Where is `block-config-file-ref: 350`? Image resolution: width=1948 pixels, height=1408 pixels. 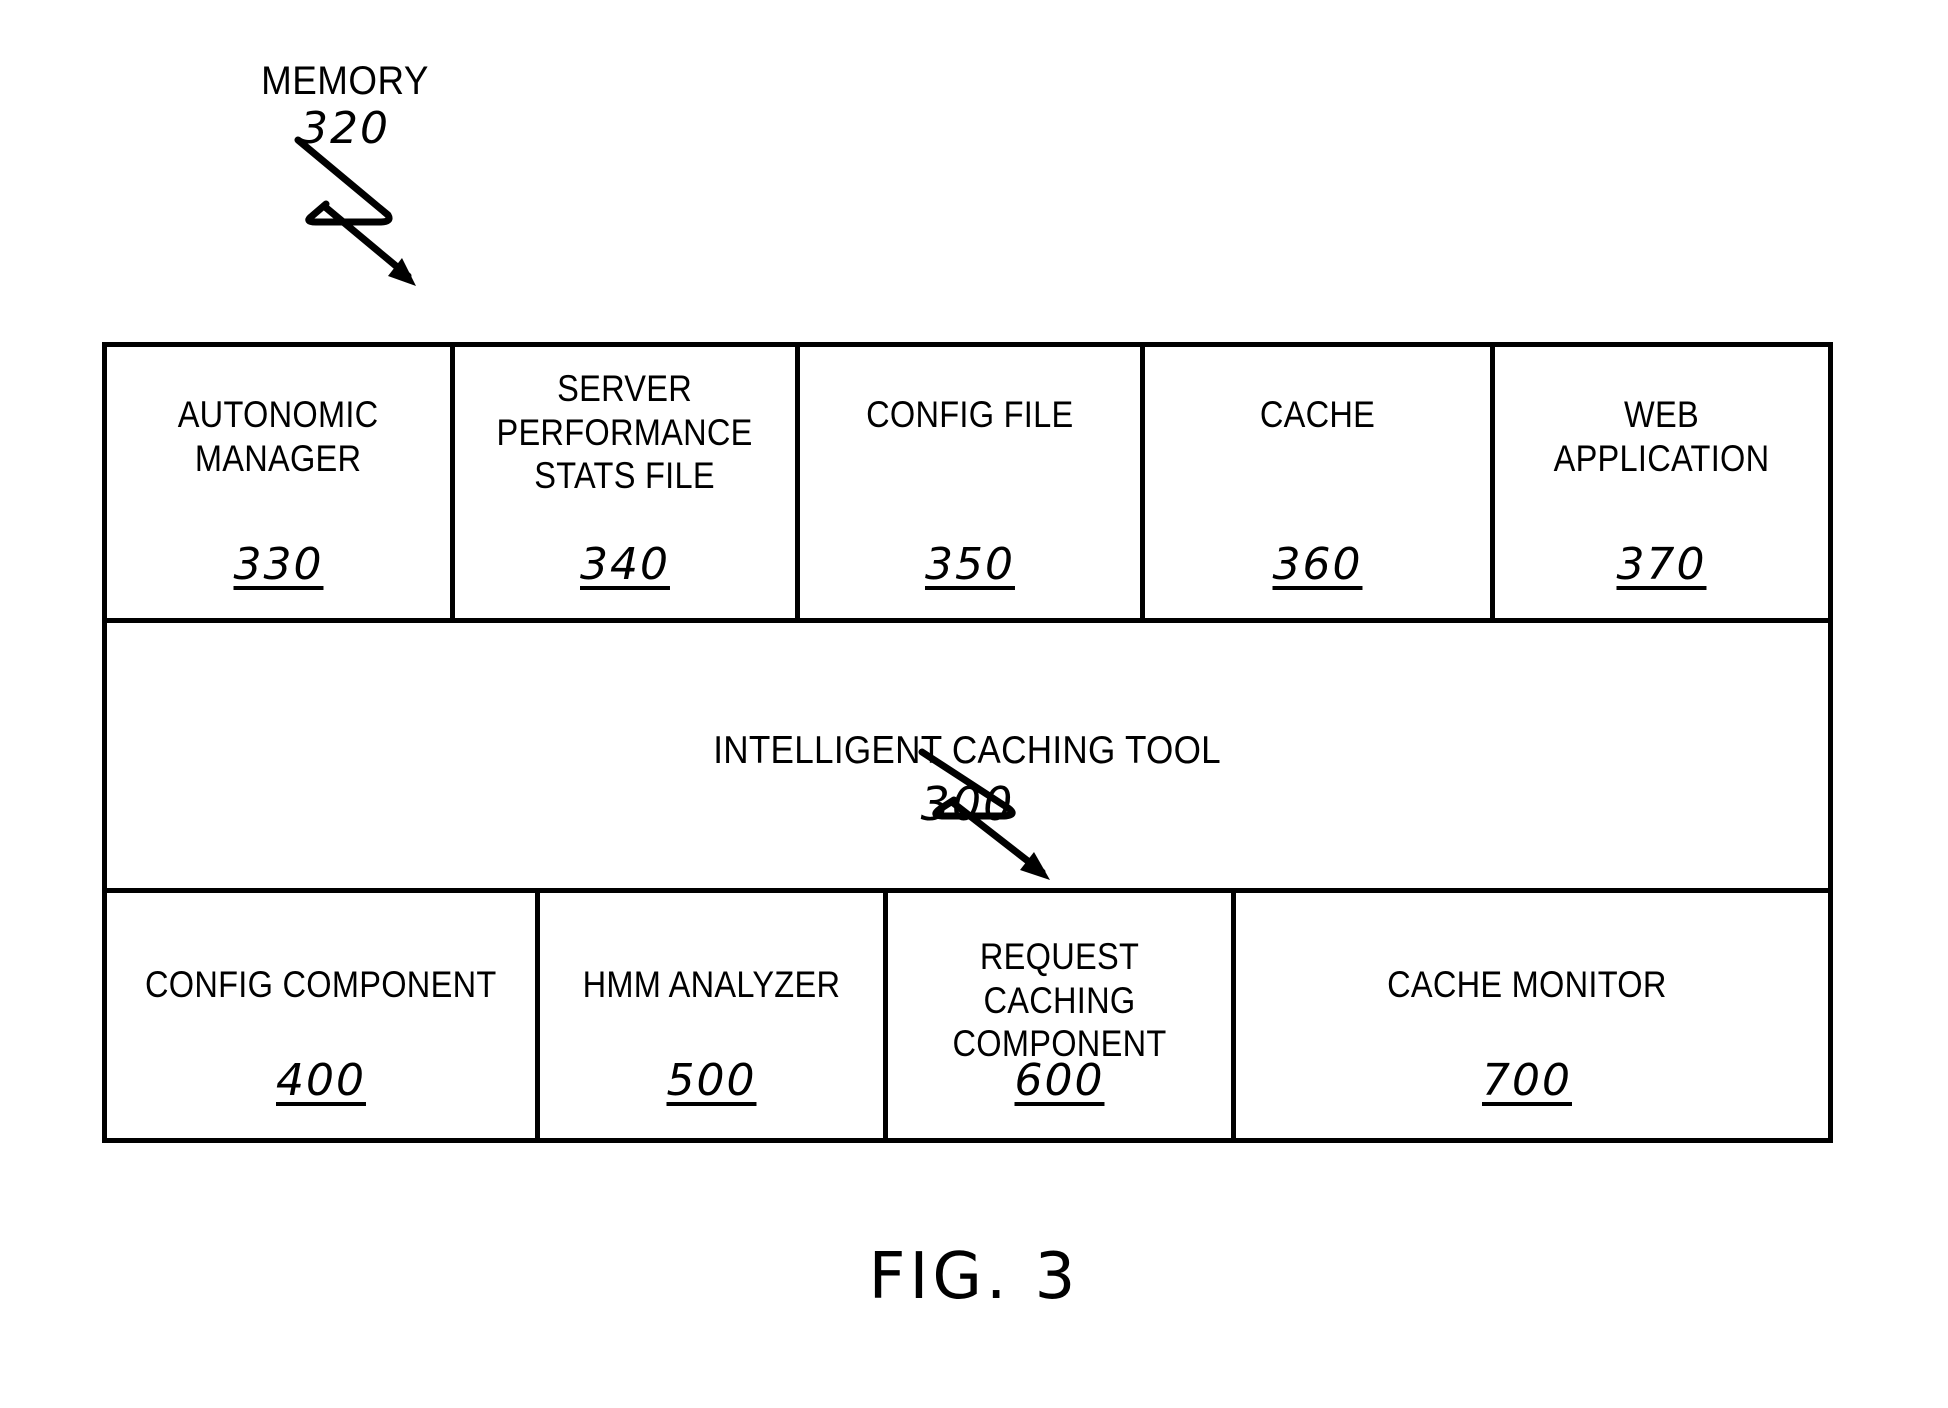
block-config-file-ref: 350 is located at coordinates (970, 564).